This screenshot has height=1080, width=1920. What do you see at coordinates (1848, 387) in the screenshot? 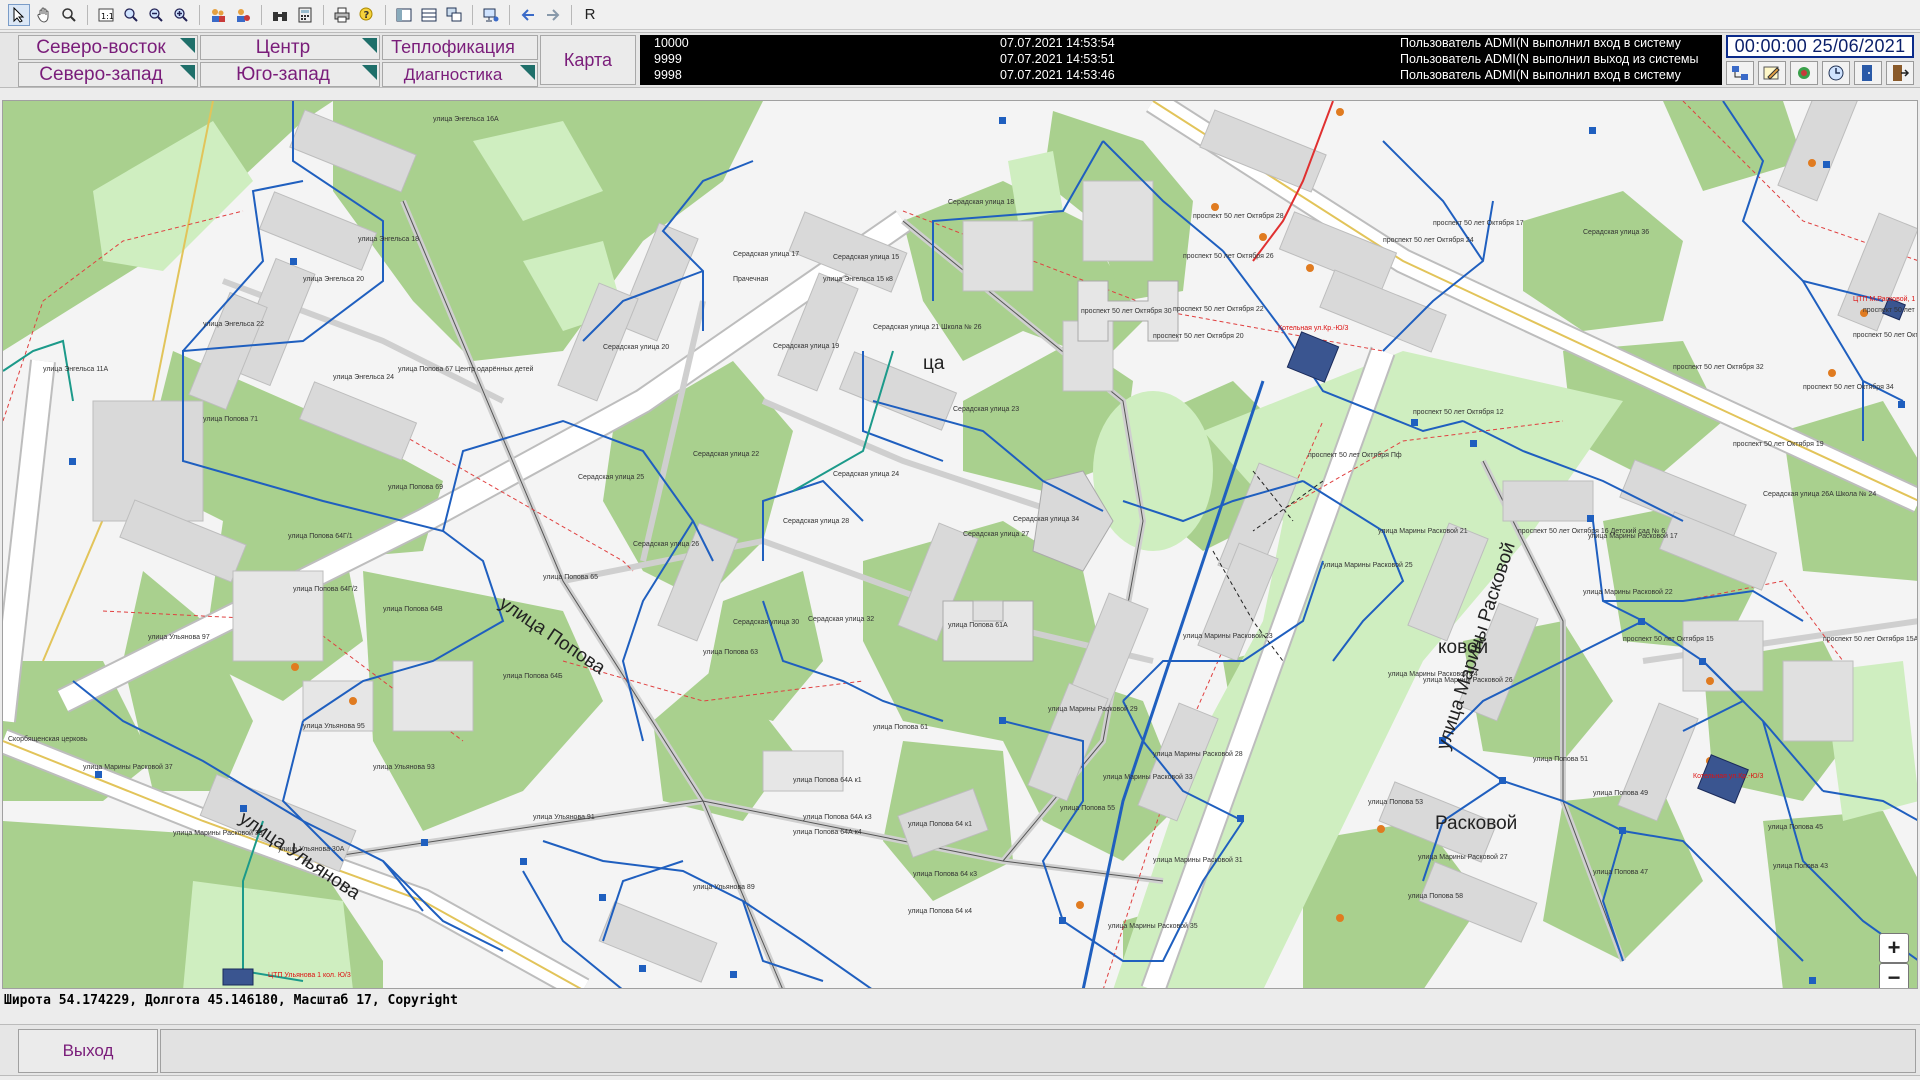
I see `map-building-label: проспект 50 лет Октября 34` at bounding box center [1848, 387].